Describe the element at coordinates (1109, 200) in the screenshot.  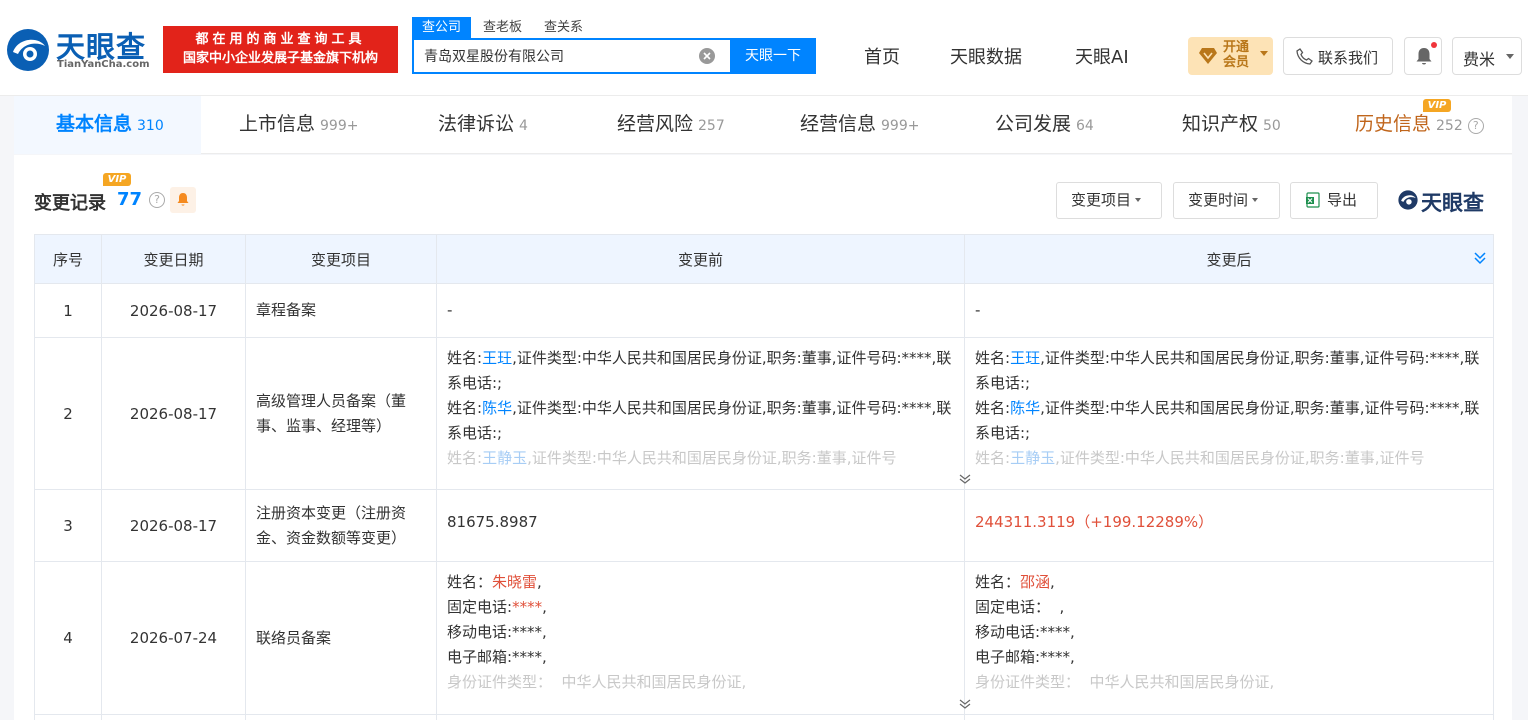
I see `filter-change-item: 变更项目` at that location.